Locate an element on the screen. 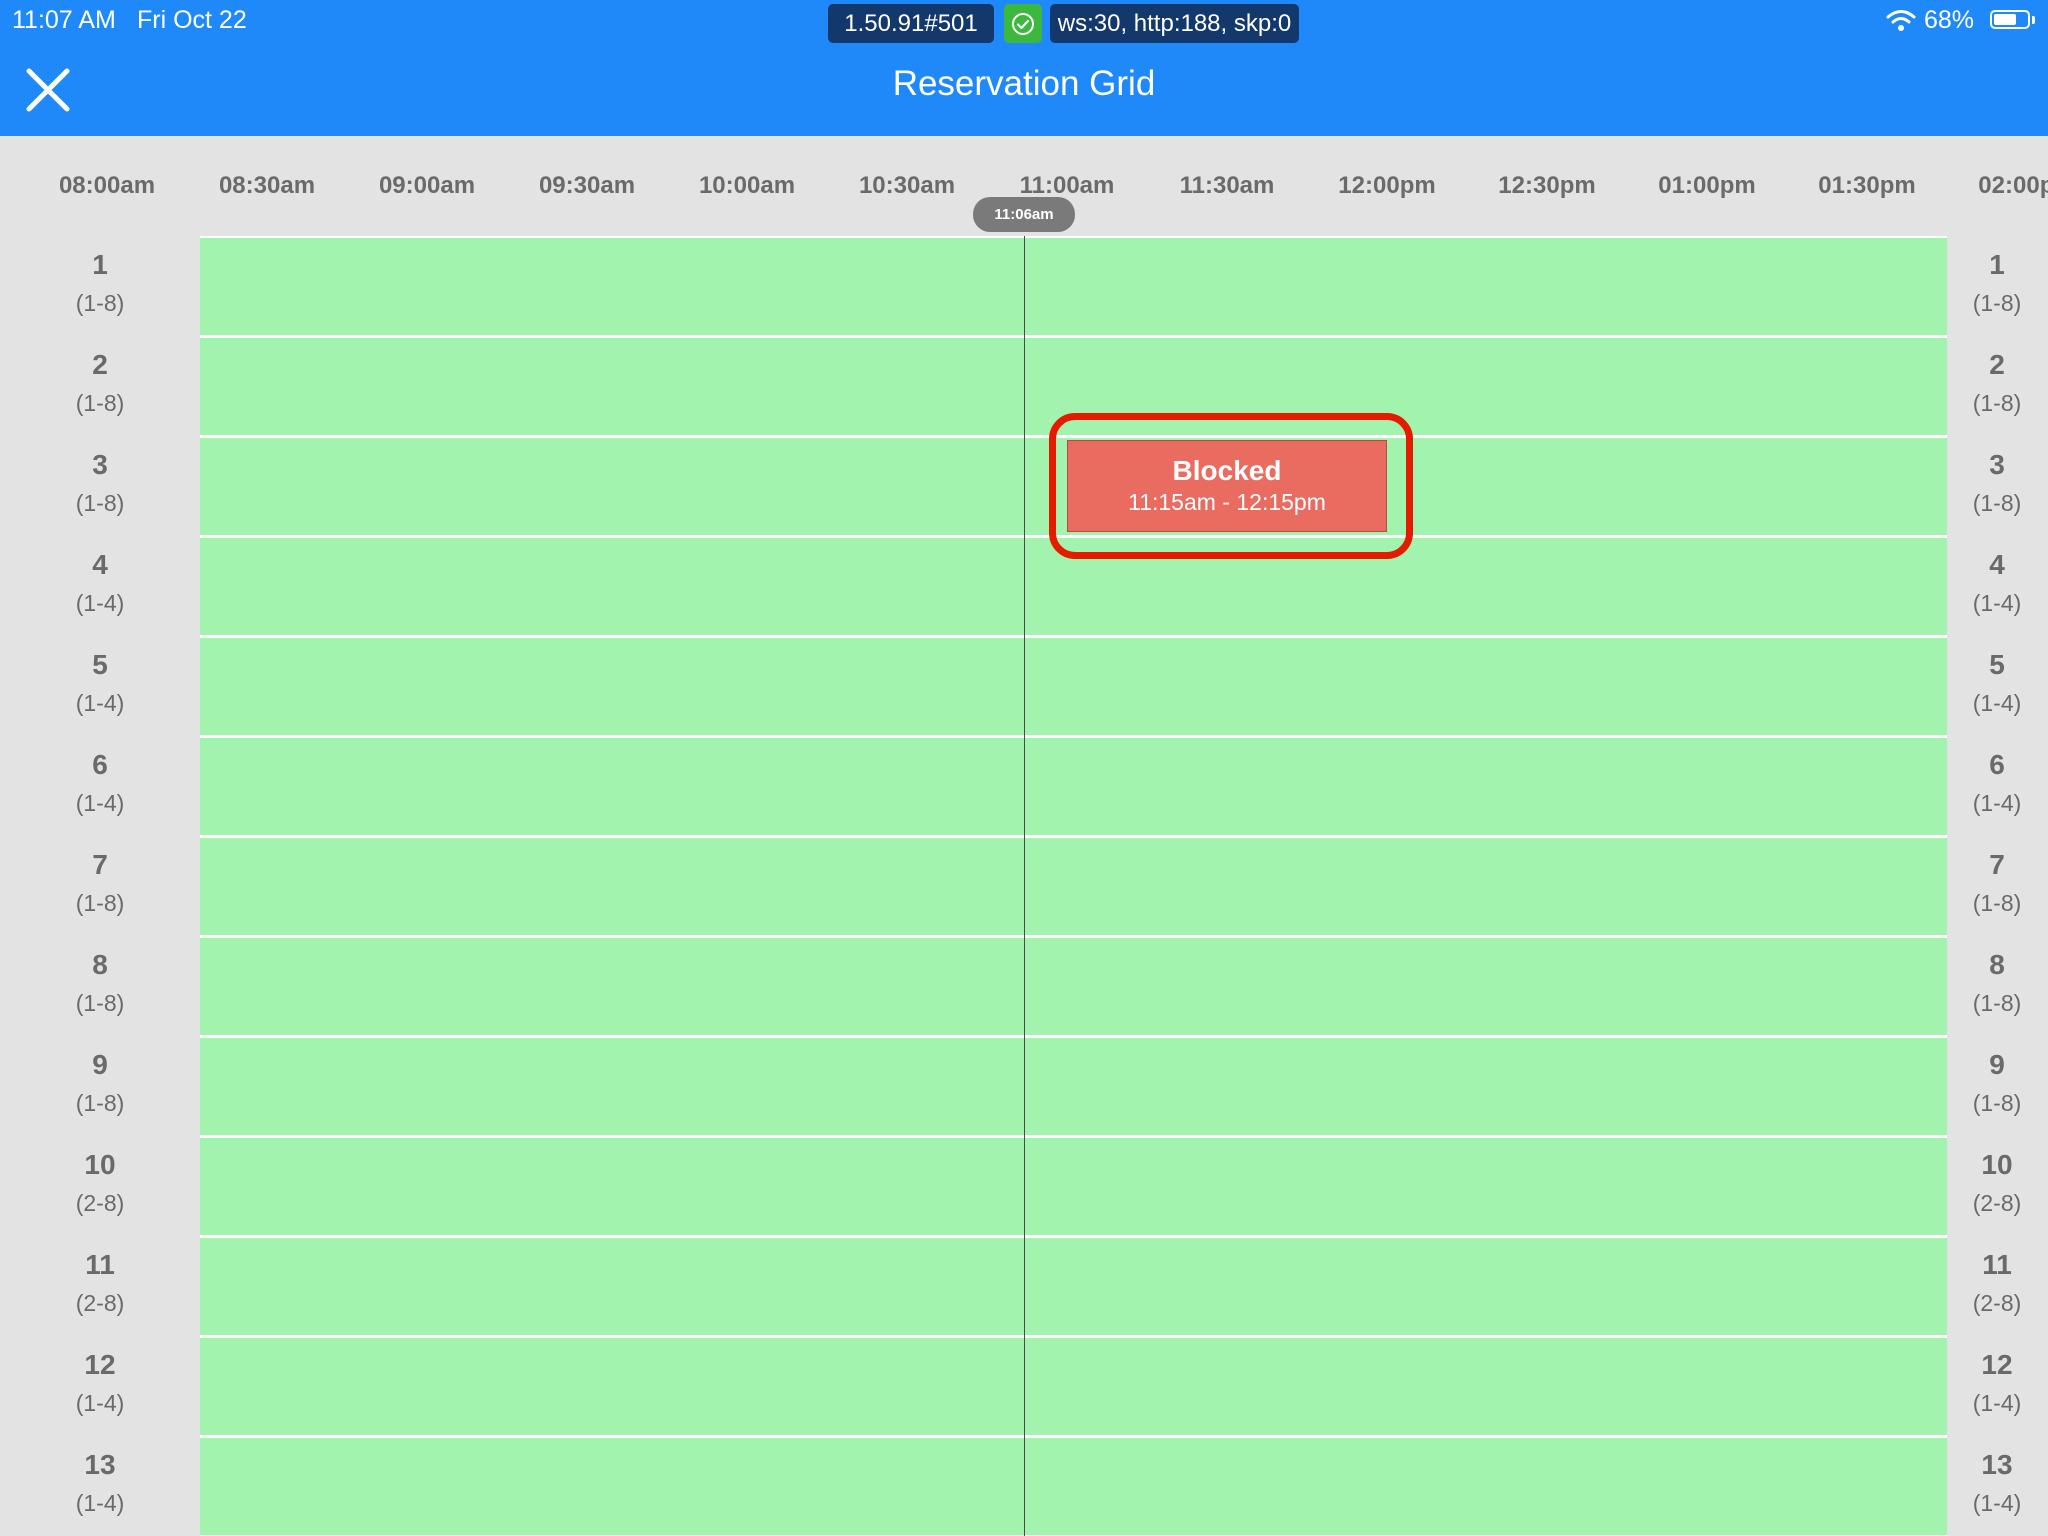 The image size is (2048, 1536). table-label-right: 6 (1-4) is located at coordinates (1997, 776).